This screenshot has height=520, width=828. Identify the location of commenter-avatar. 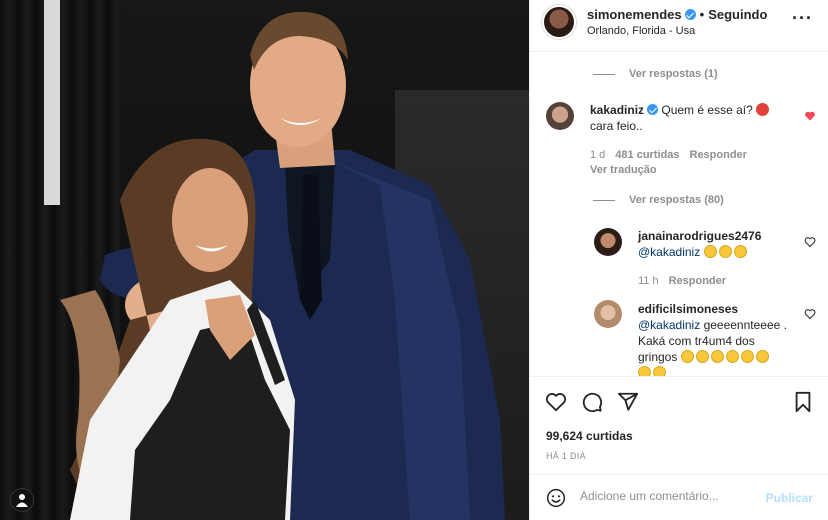
(560, 116).